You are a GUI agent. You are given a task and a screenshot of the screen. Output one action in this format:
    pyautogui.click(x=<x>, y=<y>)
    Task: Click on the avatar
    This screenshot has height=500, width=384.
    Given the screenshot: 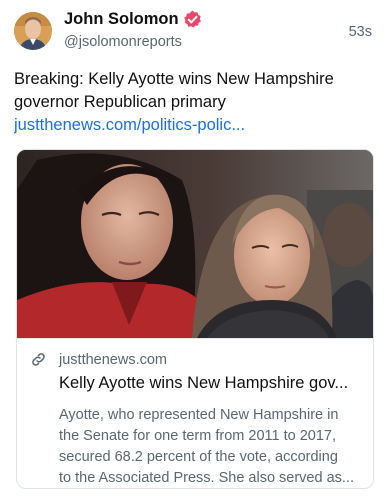 What is the action you would take?
    pyautogui.click(x=33, y=31)
    